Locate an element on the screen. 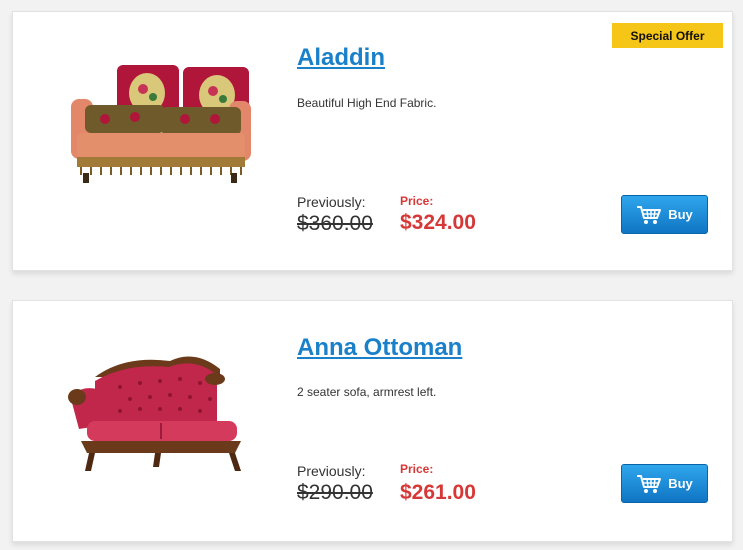 The image size is (743, 550). previous-price-value: $290.00 is located at coordinates (335, 492).